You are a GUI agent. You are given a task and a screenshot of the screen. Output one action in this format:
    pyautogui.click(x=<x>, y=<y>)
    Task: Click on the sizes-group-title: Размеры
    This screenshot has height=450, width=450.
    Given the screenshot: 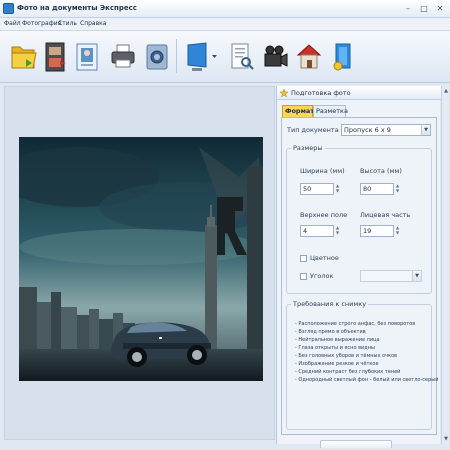 What is the action you would take?
    pyautogui.click(x=308, y=148)
    